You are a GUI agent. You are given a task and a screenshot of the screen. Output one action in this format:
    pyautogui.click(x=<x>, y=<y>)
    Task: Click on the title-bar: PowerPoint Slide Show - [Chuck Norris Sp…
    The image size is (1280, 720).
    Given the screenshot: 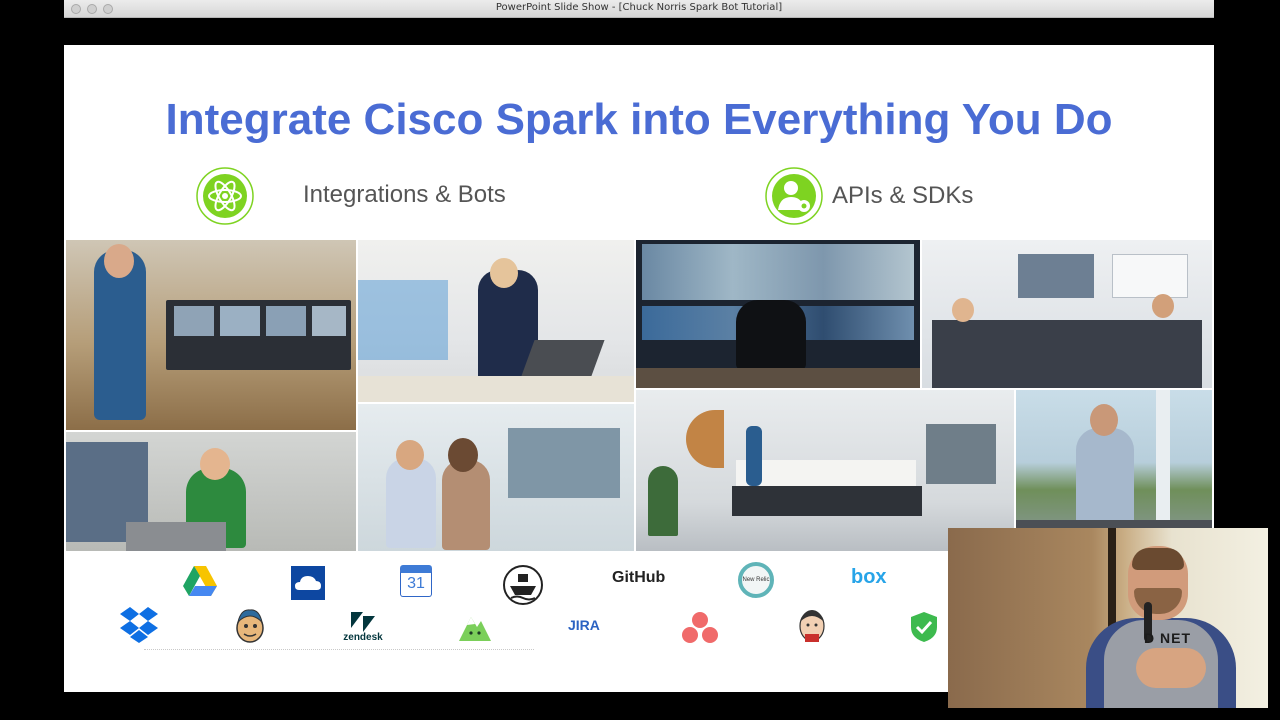 What is the action you would take?
    pyautogui.click(x=639, y=9)
    